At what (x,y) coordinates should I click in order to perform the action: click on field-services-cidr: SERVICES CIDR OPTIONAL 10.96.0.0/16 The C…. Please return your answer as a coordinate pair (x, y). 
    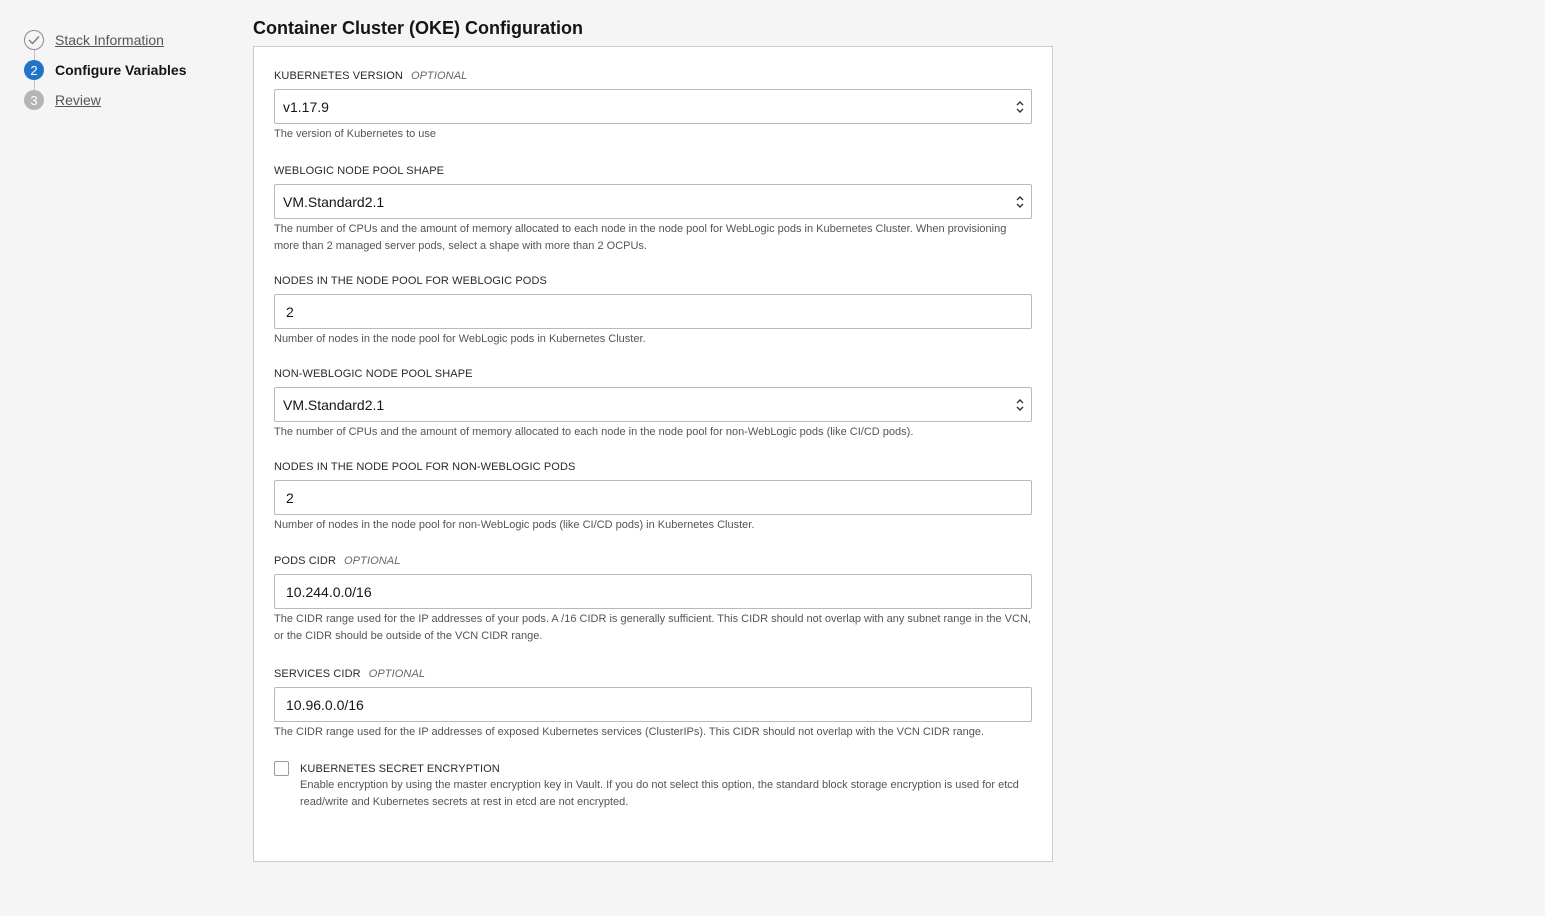
    Looking at the image, I should click on (653, 704).